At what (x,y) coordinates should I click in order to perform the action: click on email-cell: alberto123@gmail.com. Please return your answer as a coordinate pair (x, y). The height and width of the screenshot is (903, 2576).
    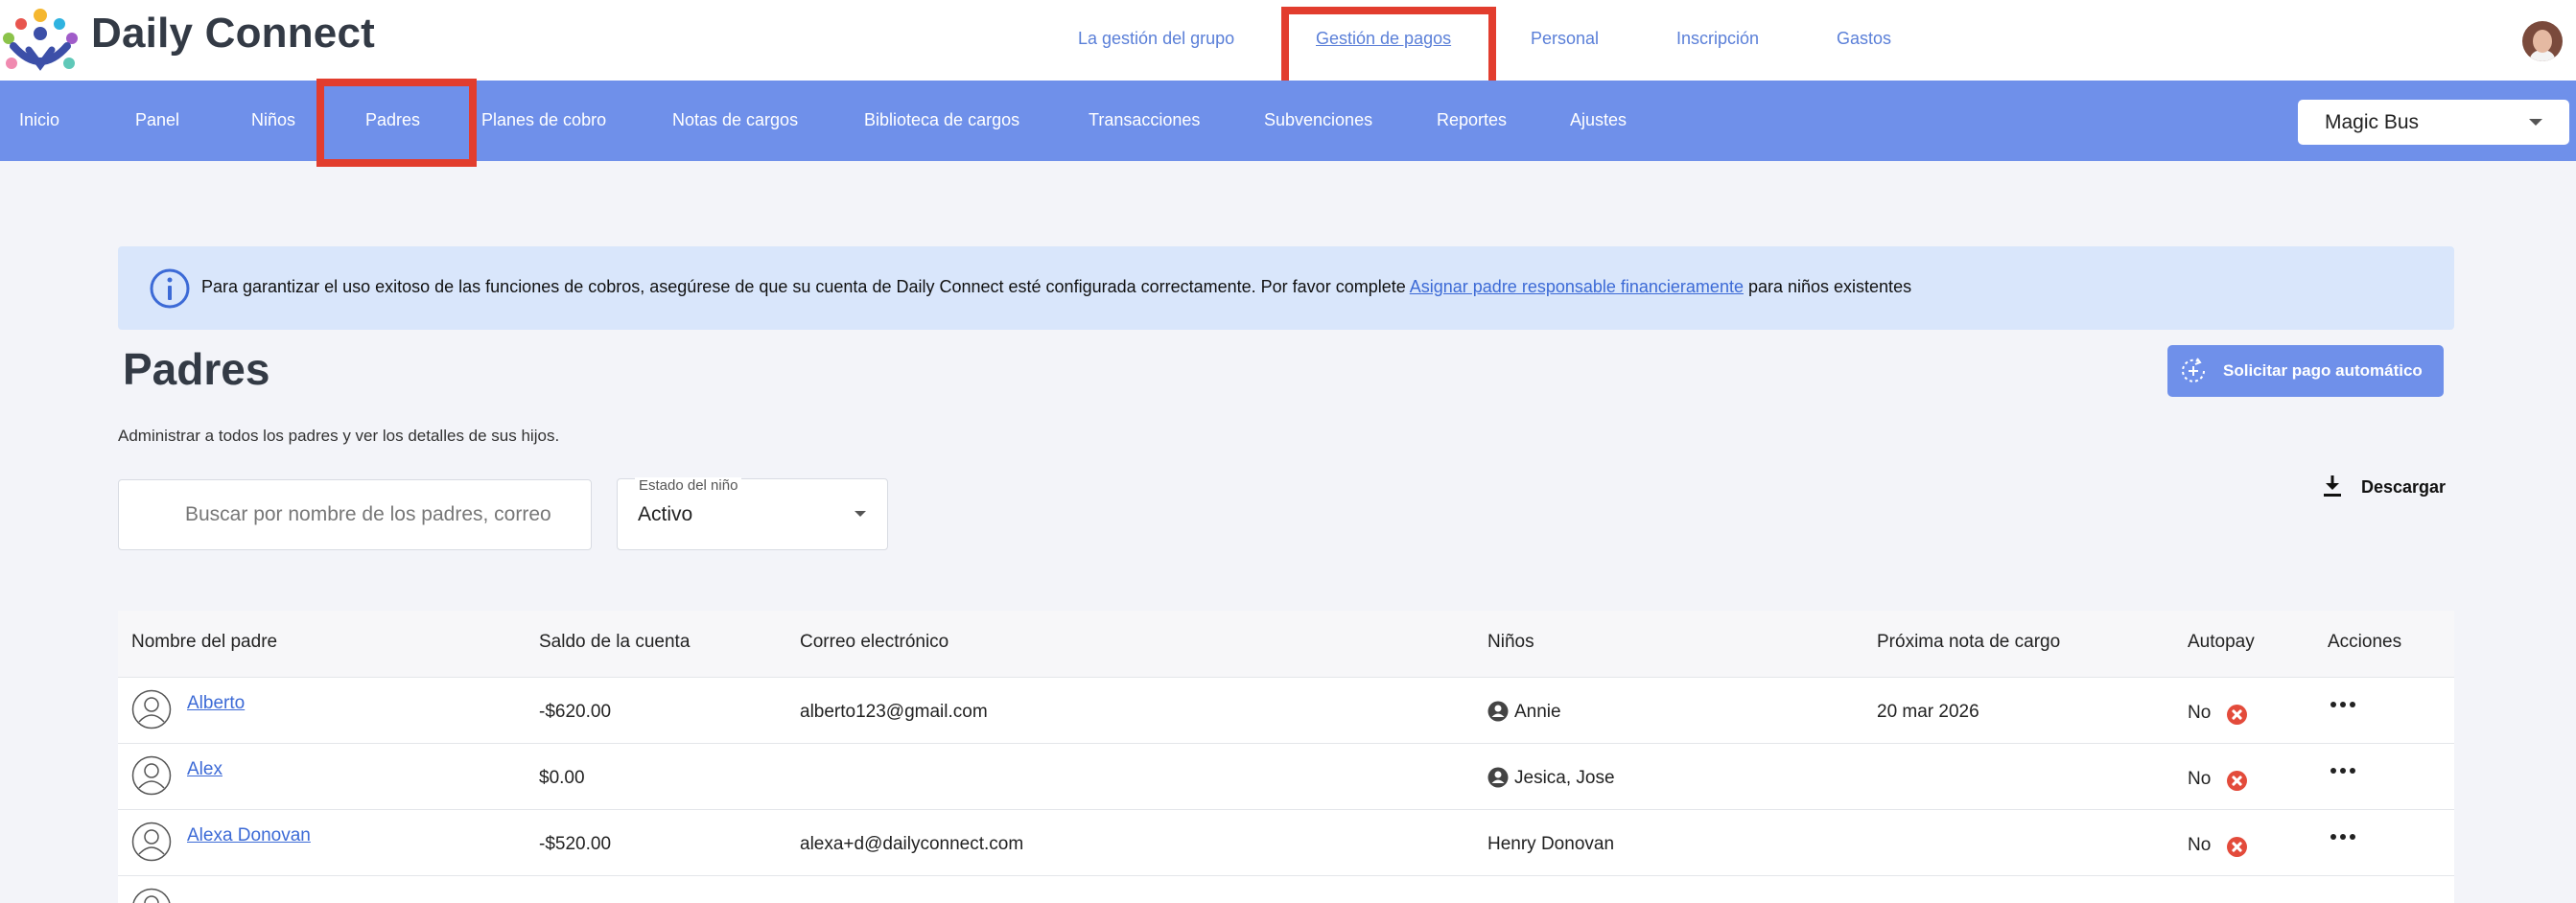
    Looking at the image, I should click on (894, 712).